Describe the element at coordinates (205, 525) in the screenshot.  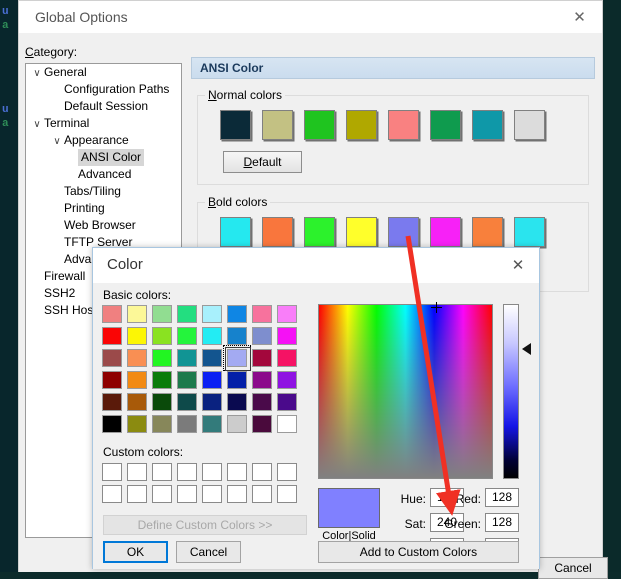
I see `define-custom-colors-button: Define Custom Colors >>` at that location.